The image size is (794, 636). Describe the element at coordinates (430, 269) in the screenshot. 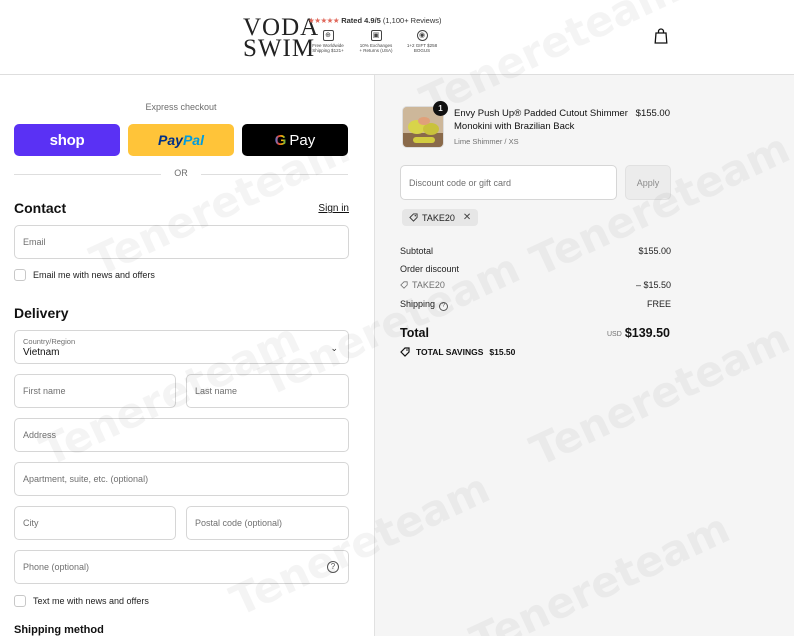

I see `order-discount-label: Order discount` at that location.